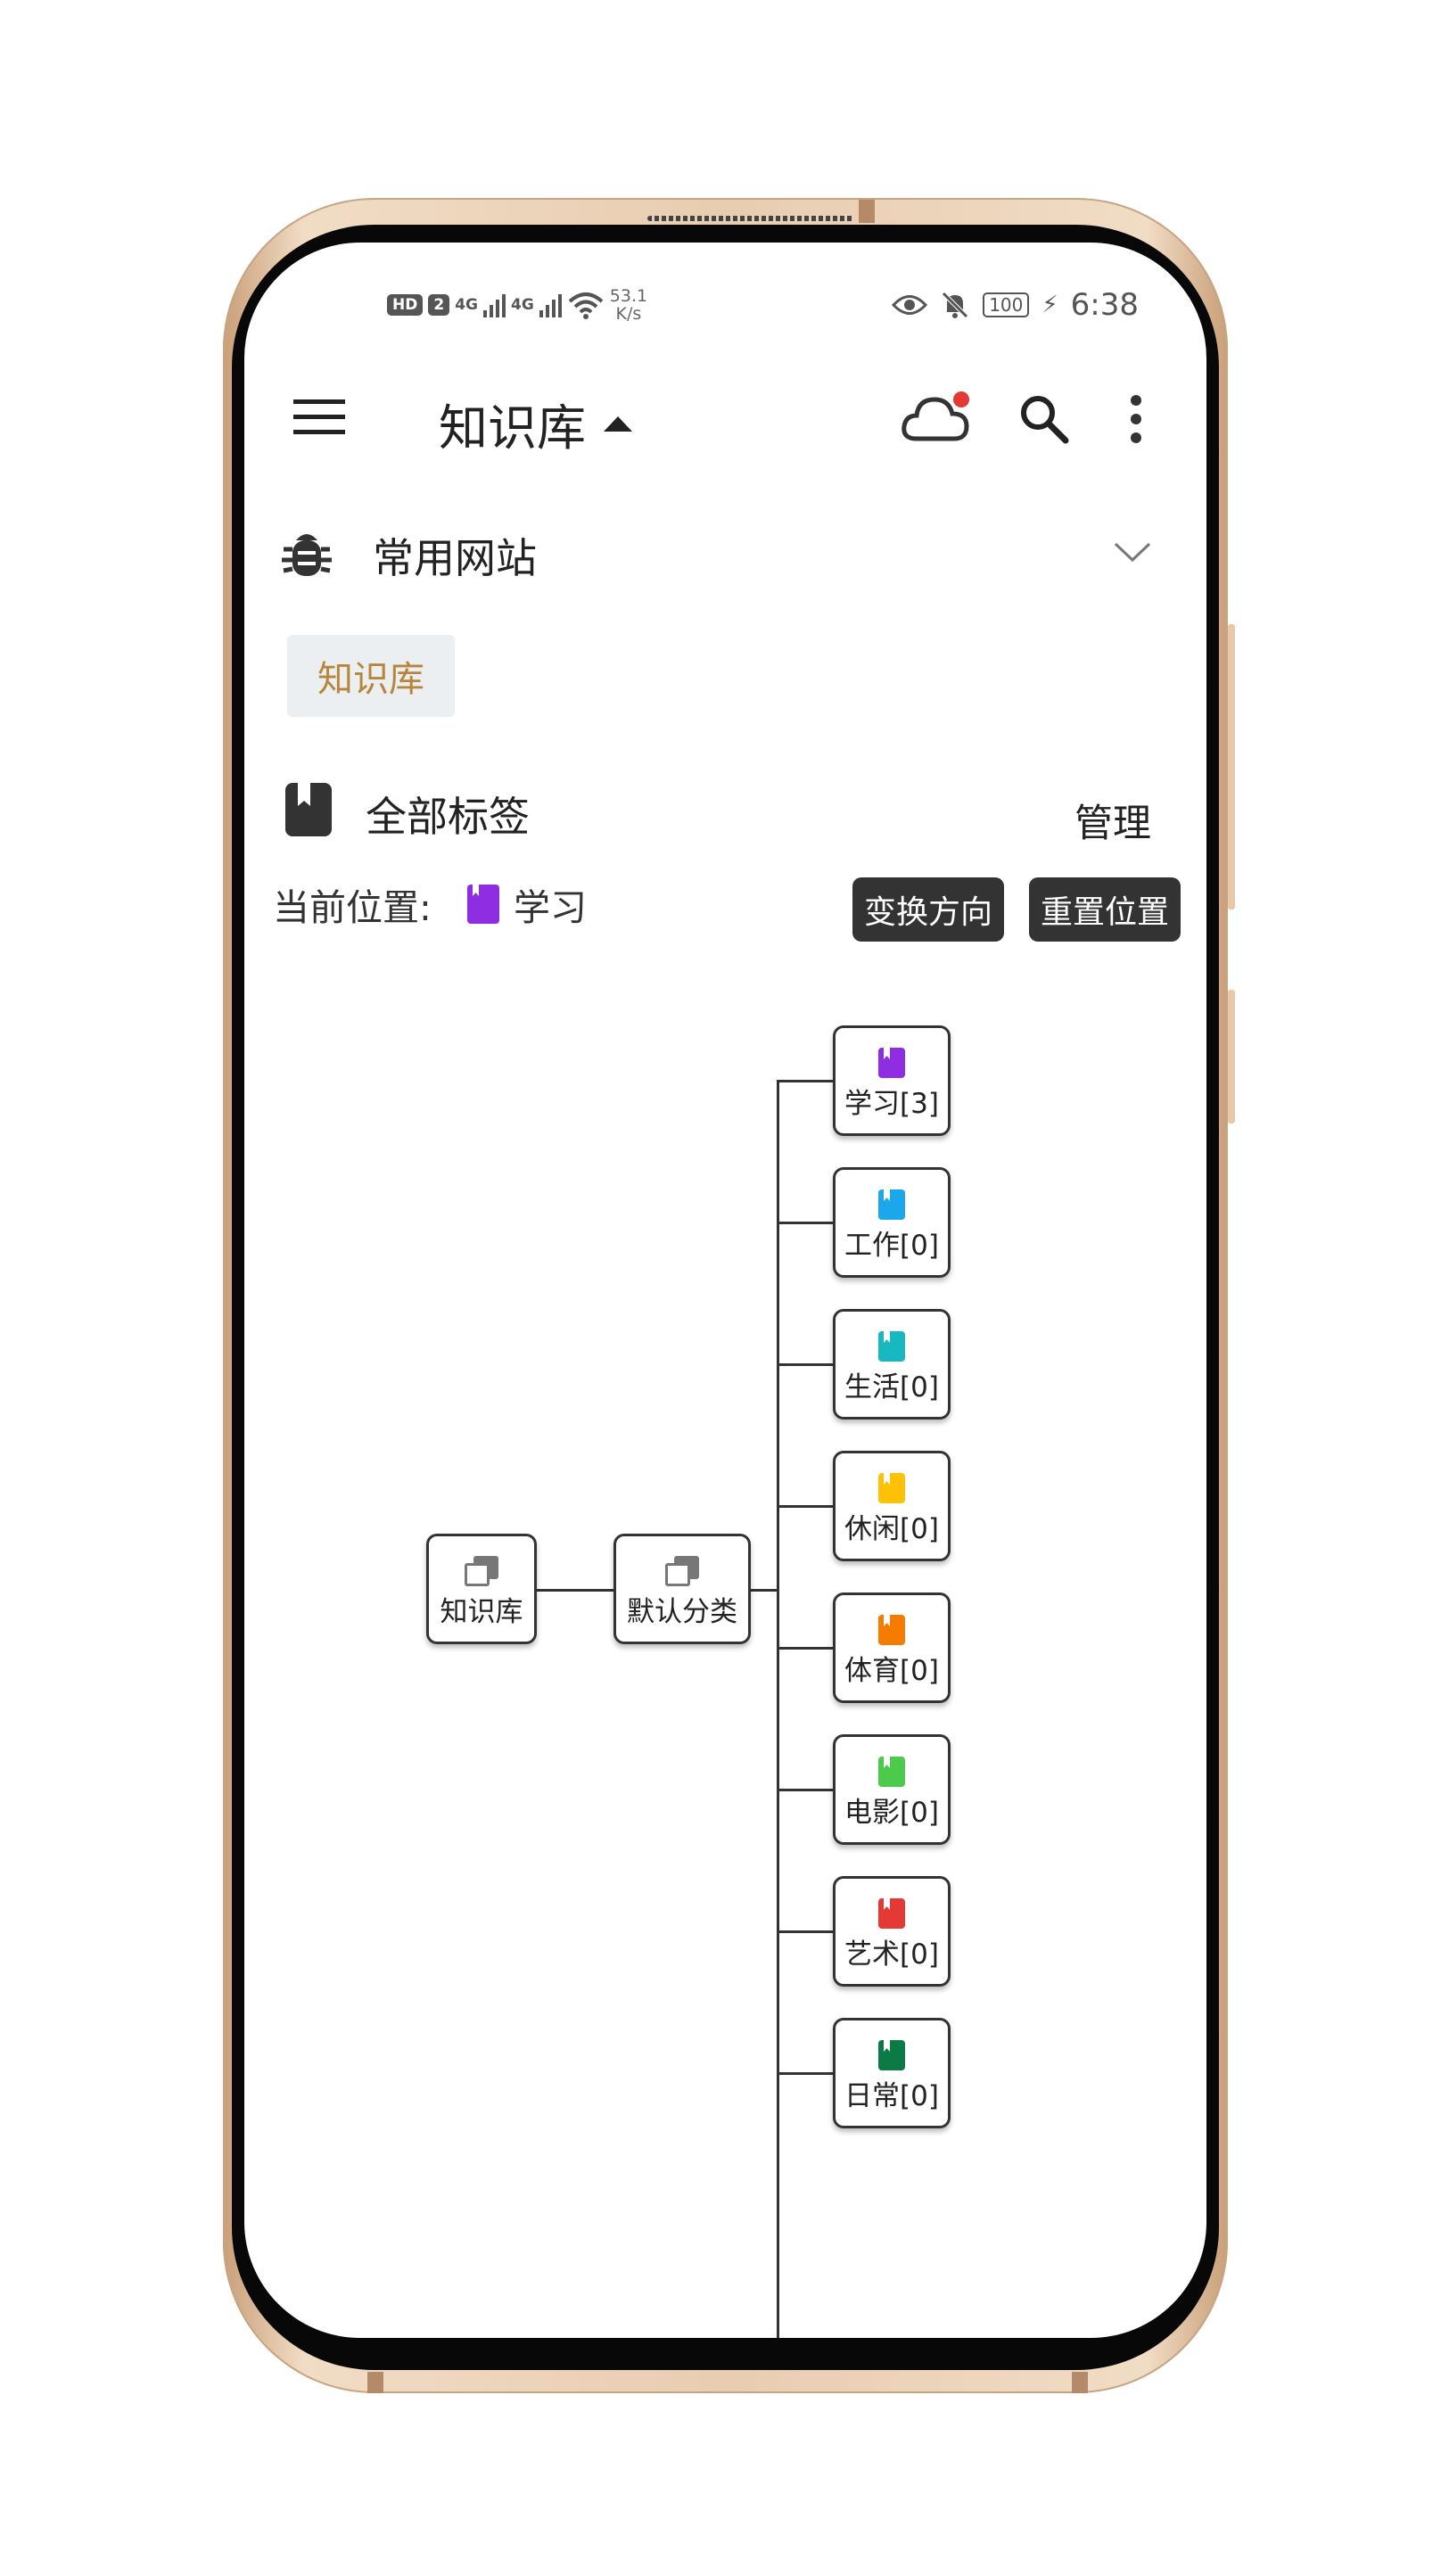  What do you see at coordinates (891, 2096) in the screenshot?
I see `node-label: 日常[0]` at bounding box center [891, 2096].